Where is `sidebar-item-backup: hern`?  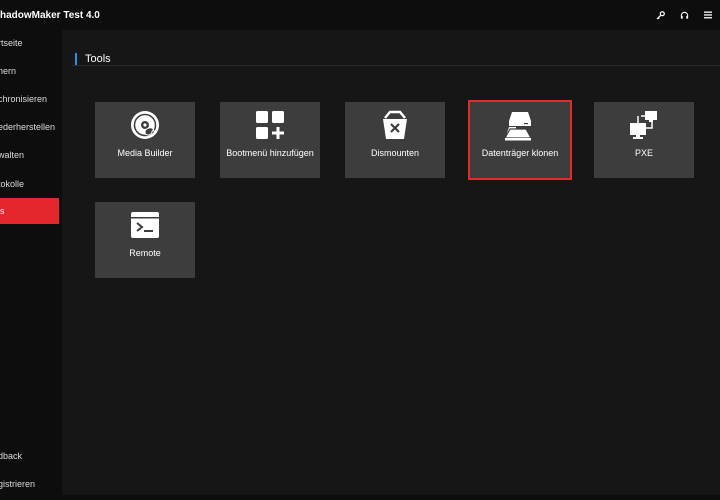
sidebar-item-backup: hern is located at coordinates (29, 71).